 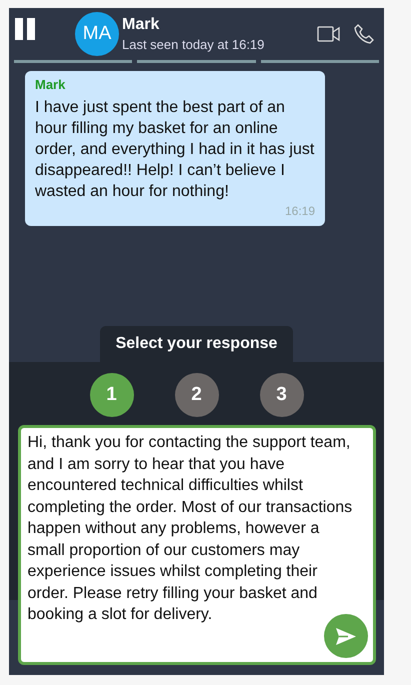 I want to click on send-button, so click(x=346, y=636).